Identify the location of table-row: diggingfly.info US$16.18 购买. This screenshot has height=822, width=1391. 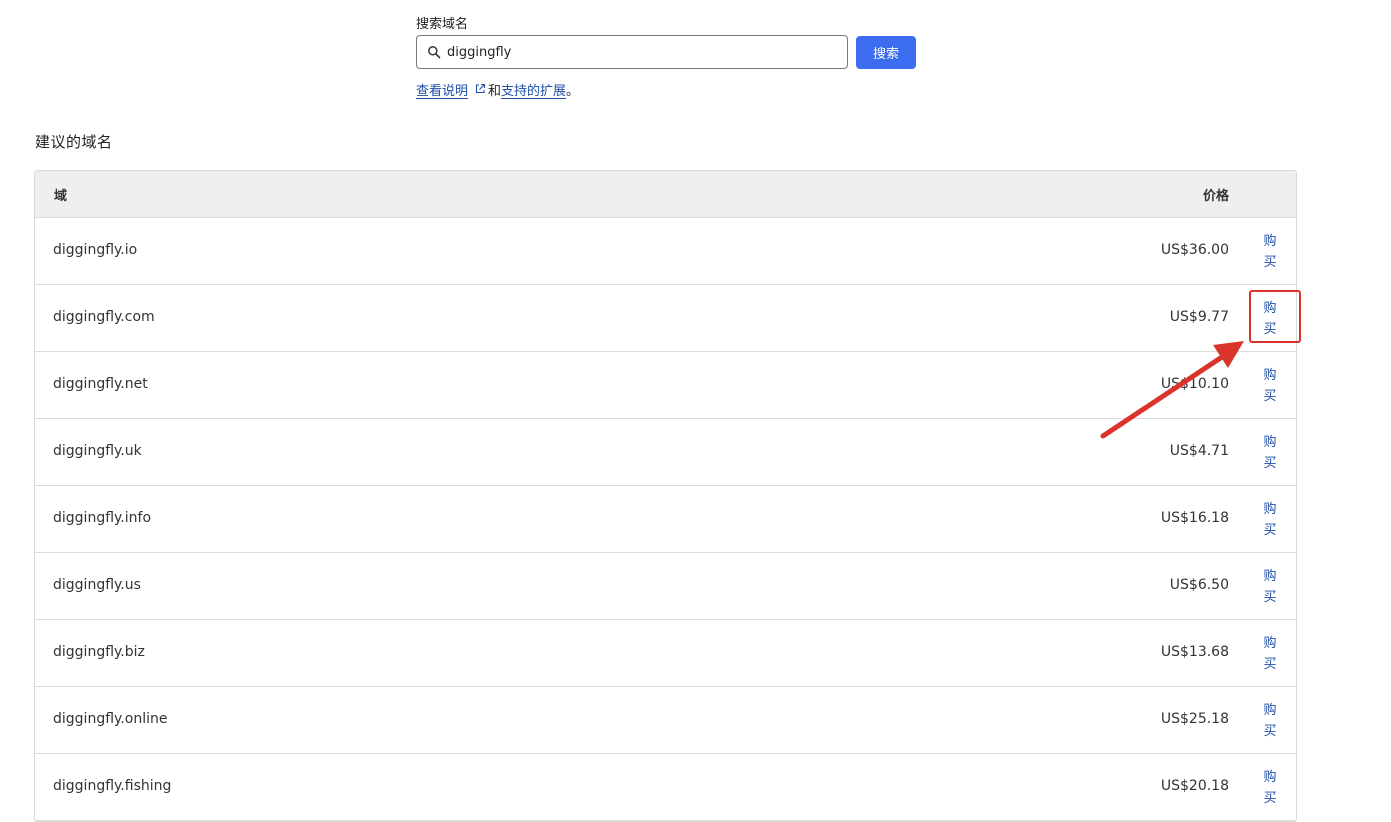
(665, 519).